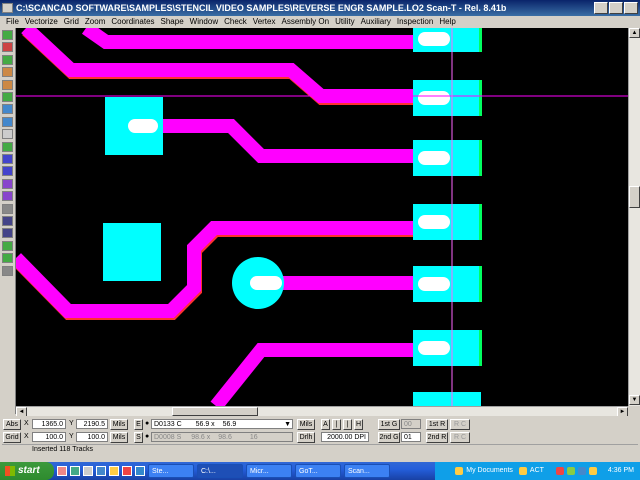  I want to click on horizontal-scrollbar: ◄ ►, so click(322, 411).